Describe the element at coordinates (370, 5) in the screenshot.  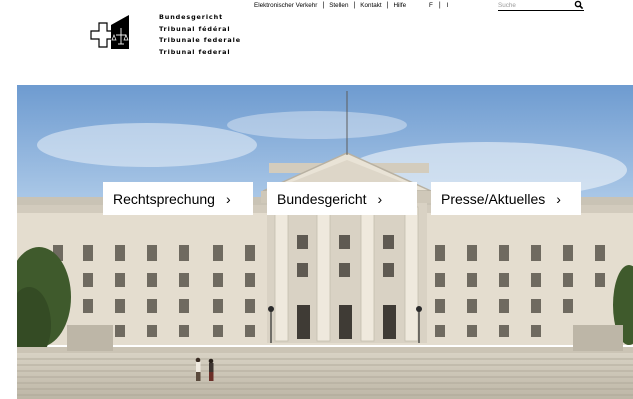
I see `meta-link-contact: Kontakt` at that location.